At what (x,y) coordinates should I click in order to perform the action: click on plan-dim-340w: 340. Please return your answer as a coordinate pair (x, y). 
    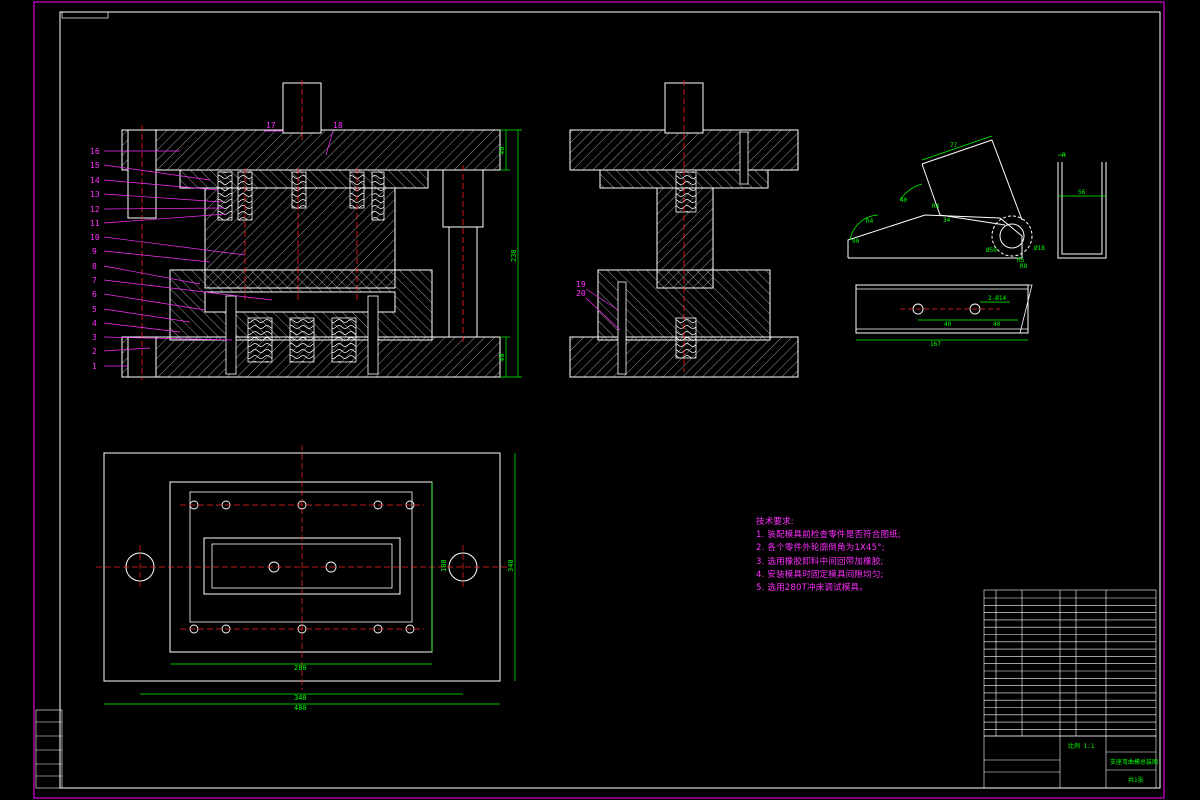
    Looking at the image, I should click on (300, 698).